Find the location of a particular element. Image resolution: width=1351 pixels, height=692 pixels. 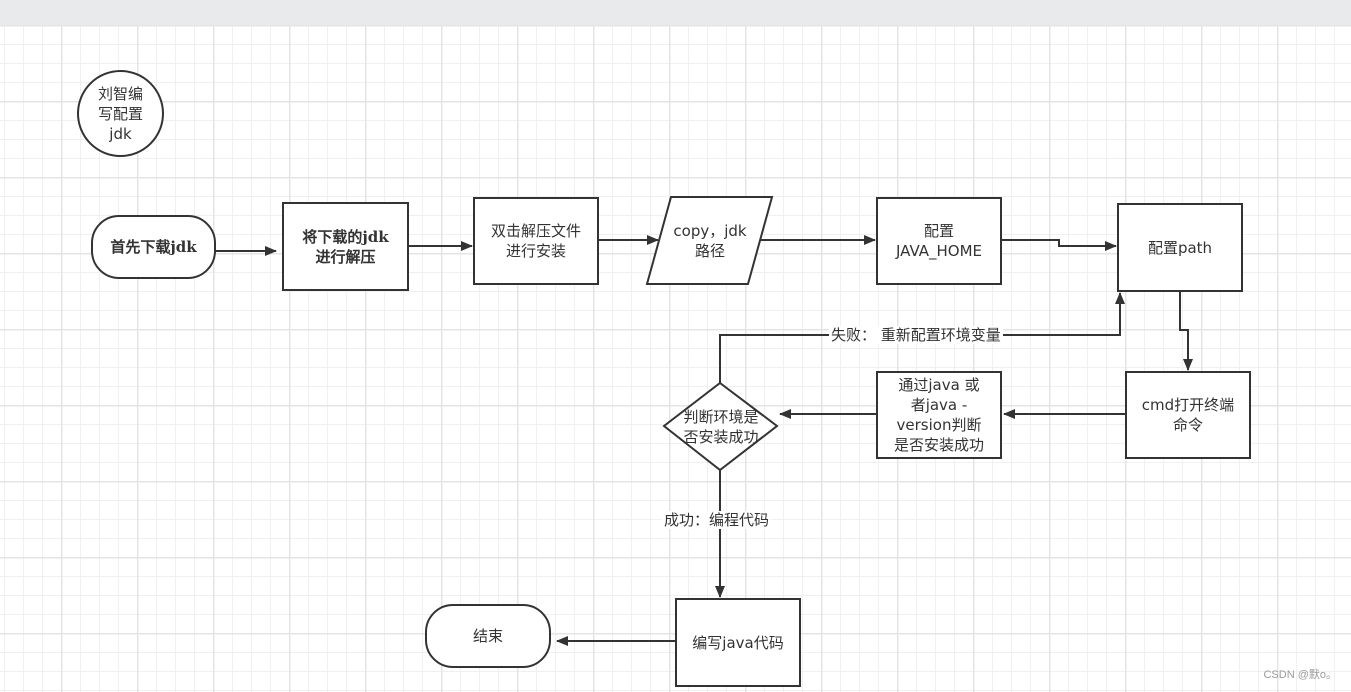

node-java-home-label: 配置 JAVA_HOME is located at coordinates (939, 241).